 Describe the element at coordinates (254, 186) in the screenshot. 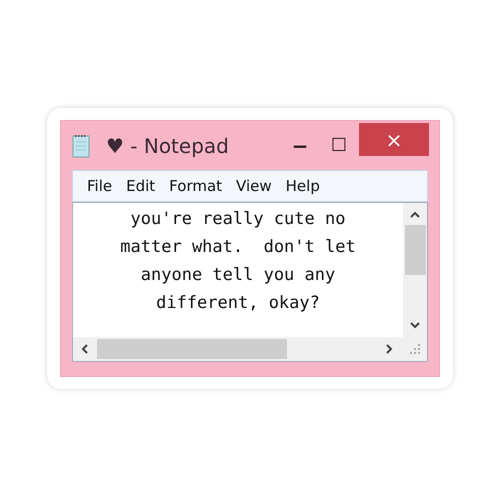

I see `menu-item: View` at that location.